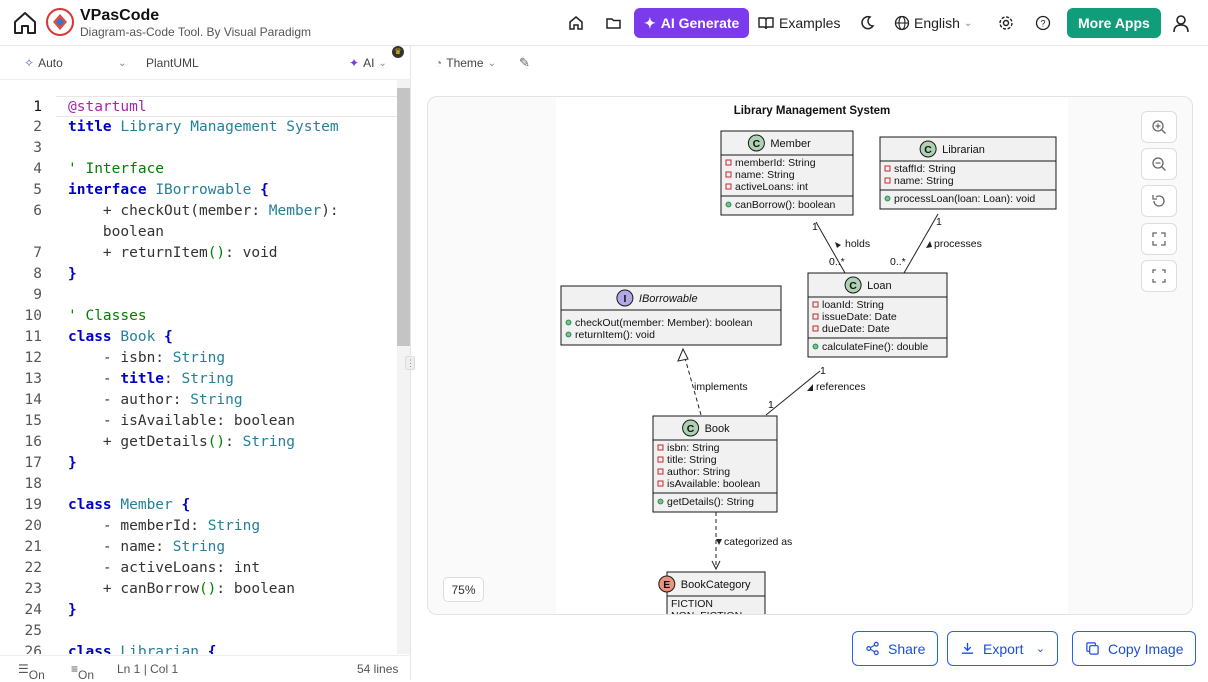 The height and width of the screenshot is (682, 1208). I want to click on class-attribute: issueDate: Date, so click(859, 317).